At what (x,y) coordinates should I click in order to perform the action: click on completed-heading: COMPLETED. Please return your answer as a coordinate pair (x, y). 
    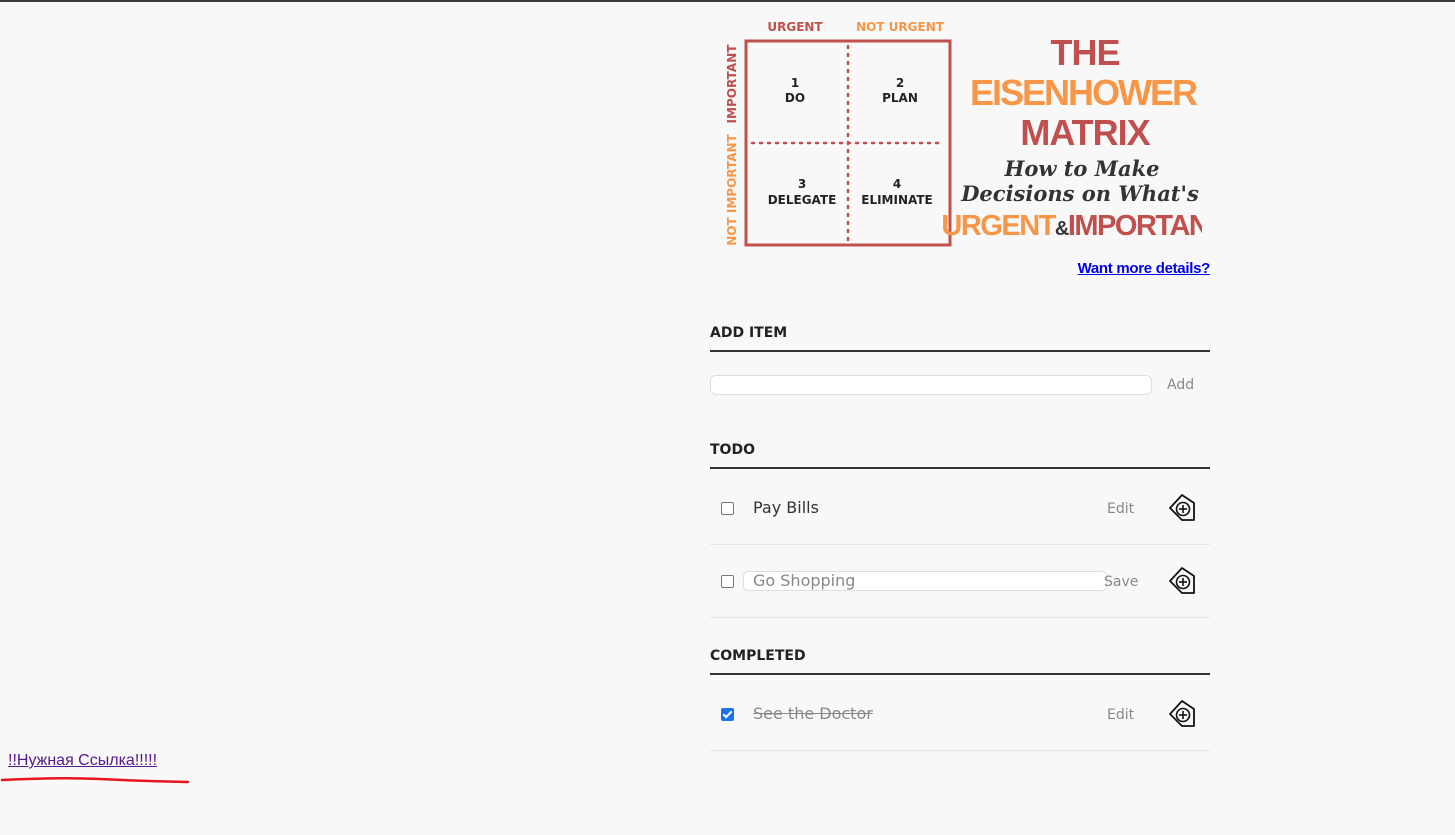
    Looking at the image, I should click on (960, 661).